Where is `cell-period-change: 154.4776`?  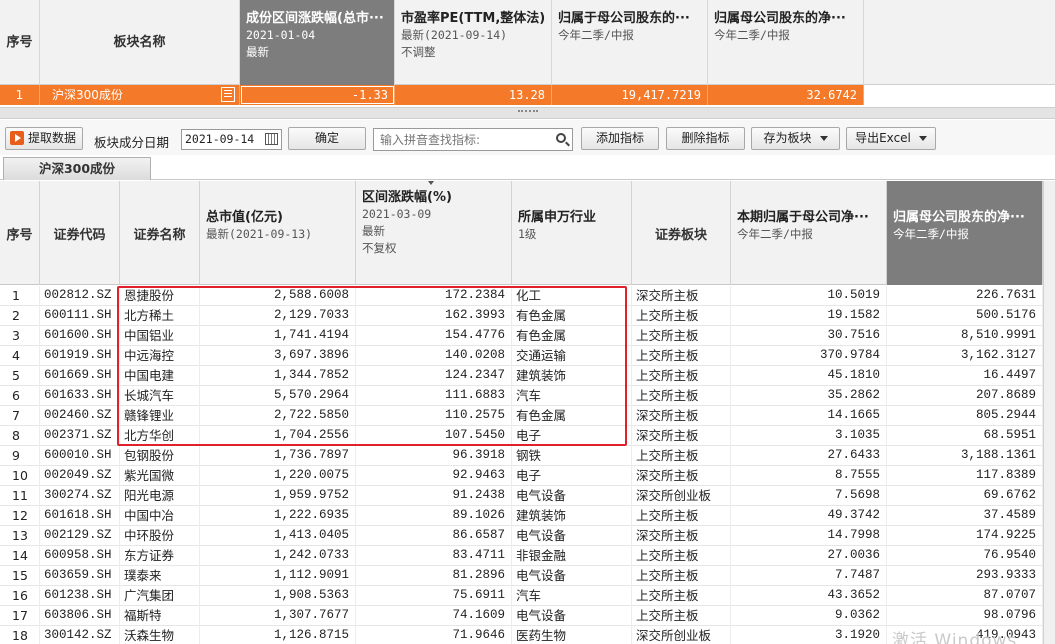 cell-period-change: 154.4776 is located at coordinates (434, 336).